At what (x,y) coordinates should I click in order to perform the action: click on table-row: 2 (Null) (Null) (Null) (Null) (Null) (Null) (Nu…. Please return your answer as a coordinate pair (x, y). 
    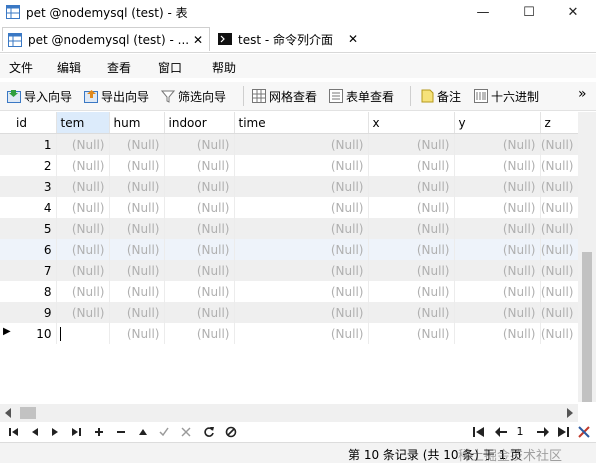
    Looking at the image, I should click on (289, 165).